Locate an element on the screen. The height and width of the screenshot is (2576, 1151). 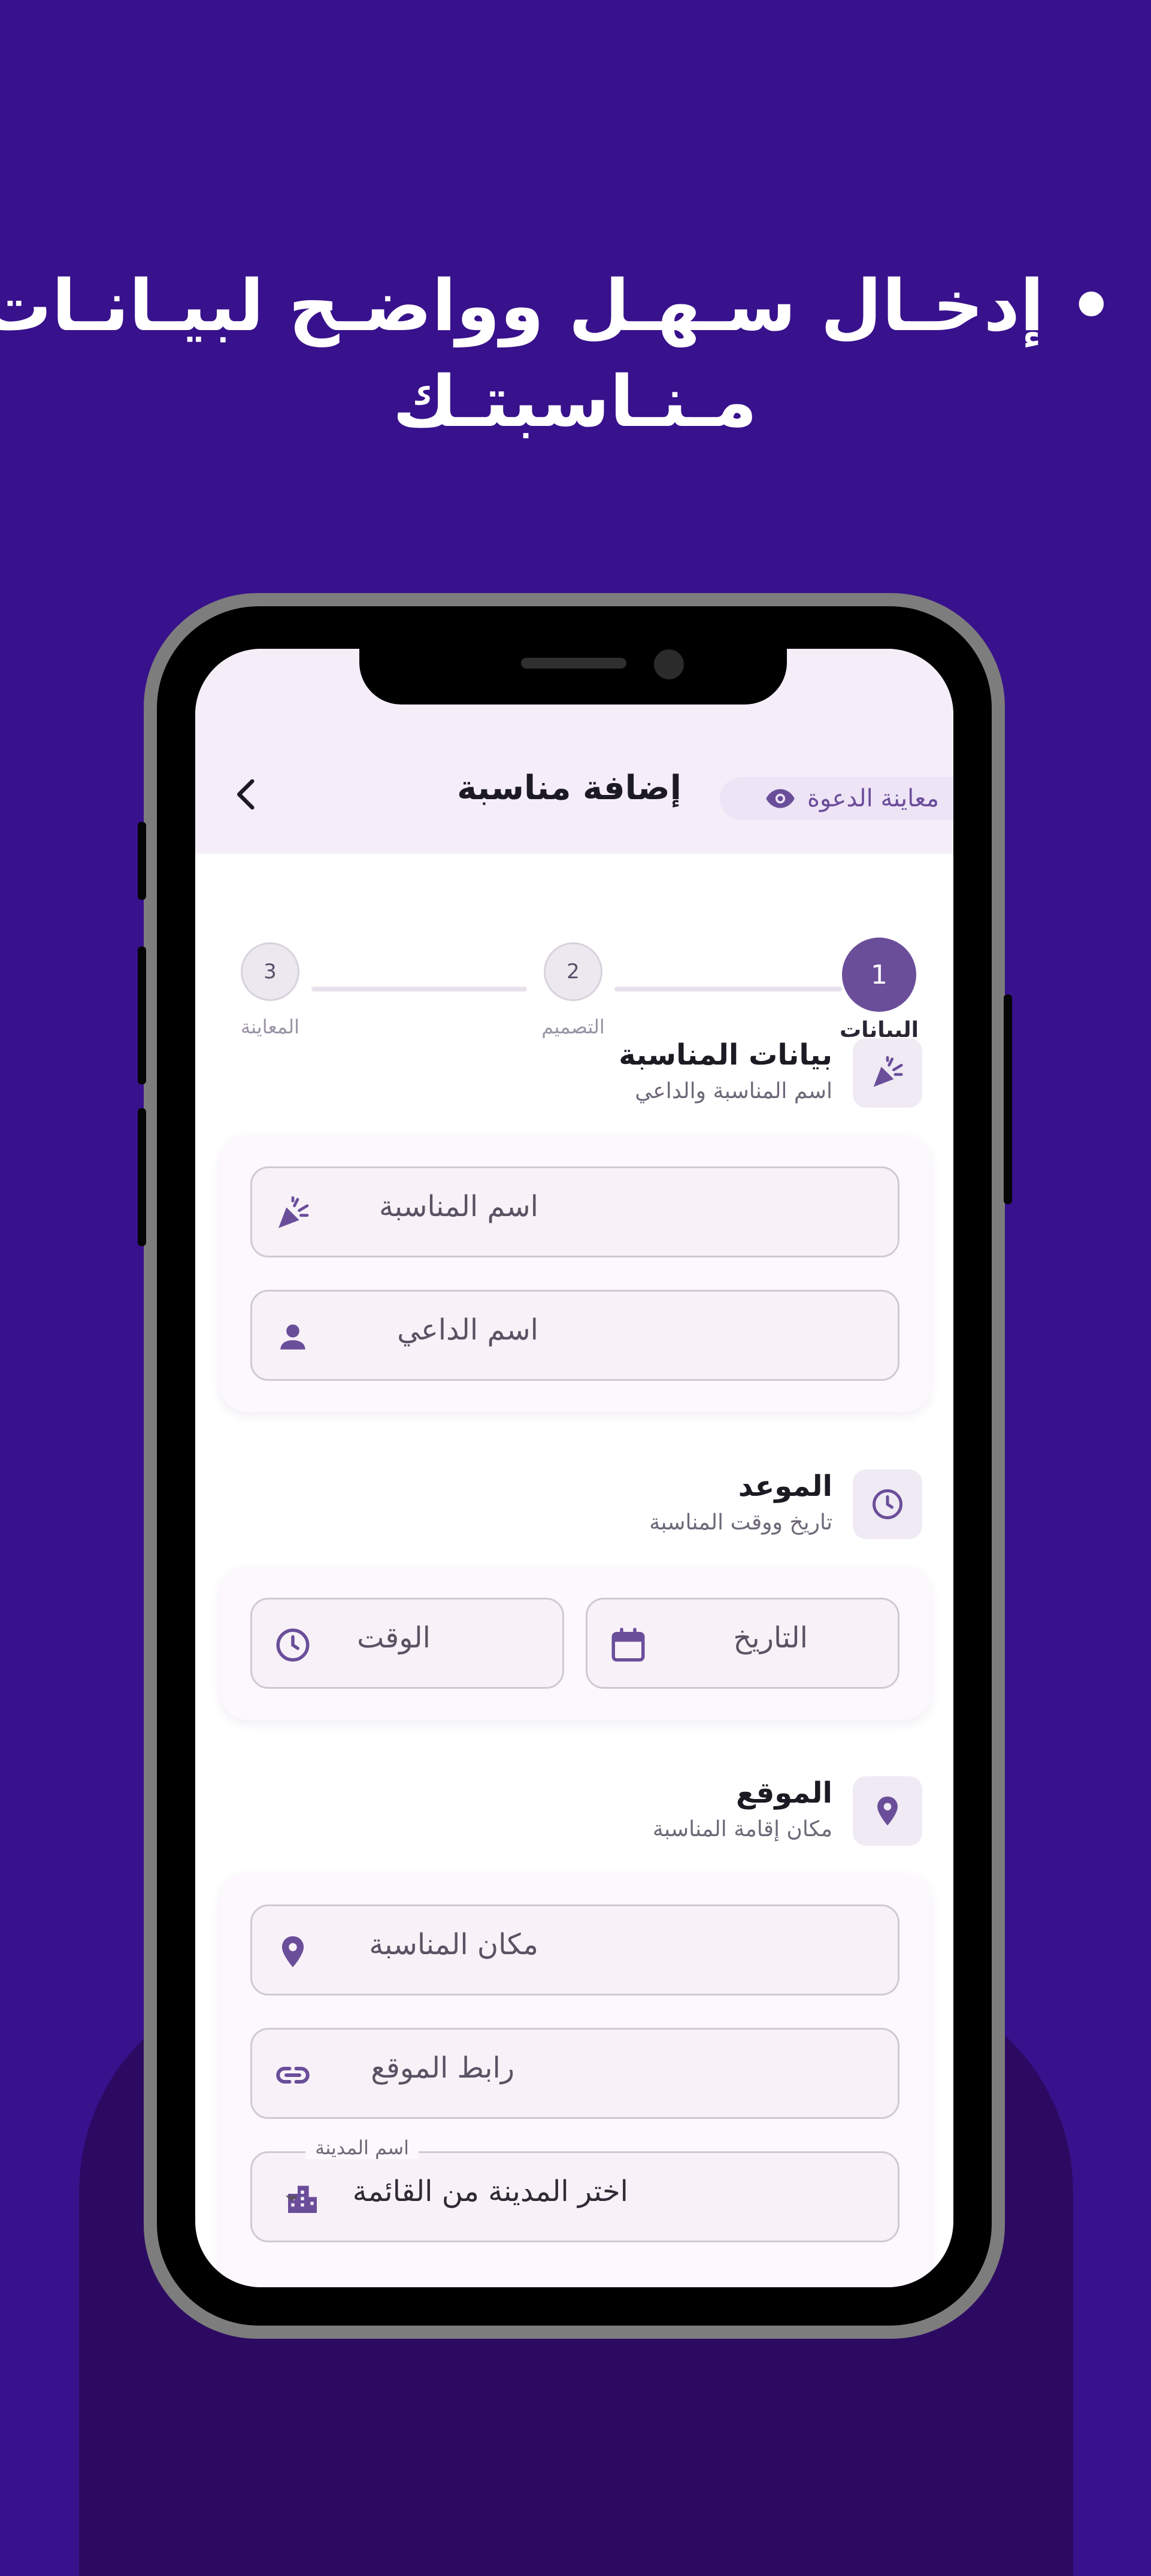
phone-volume-up-button is located at coordinates (142, 1015).